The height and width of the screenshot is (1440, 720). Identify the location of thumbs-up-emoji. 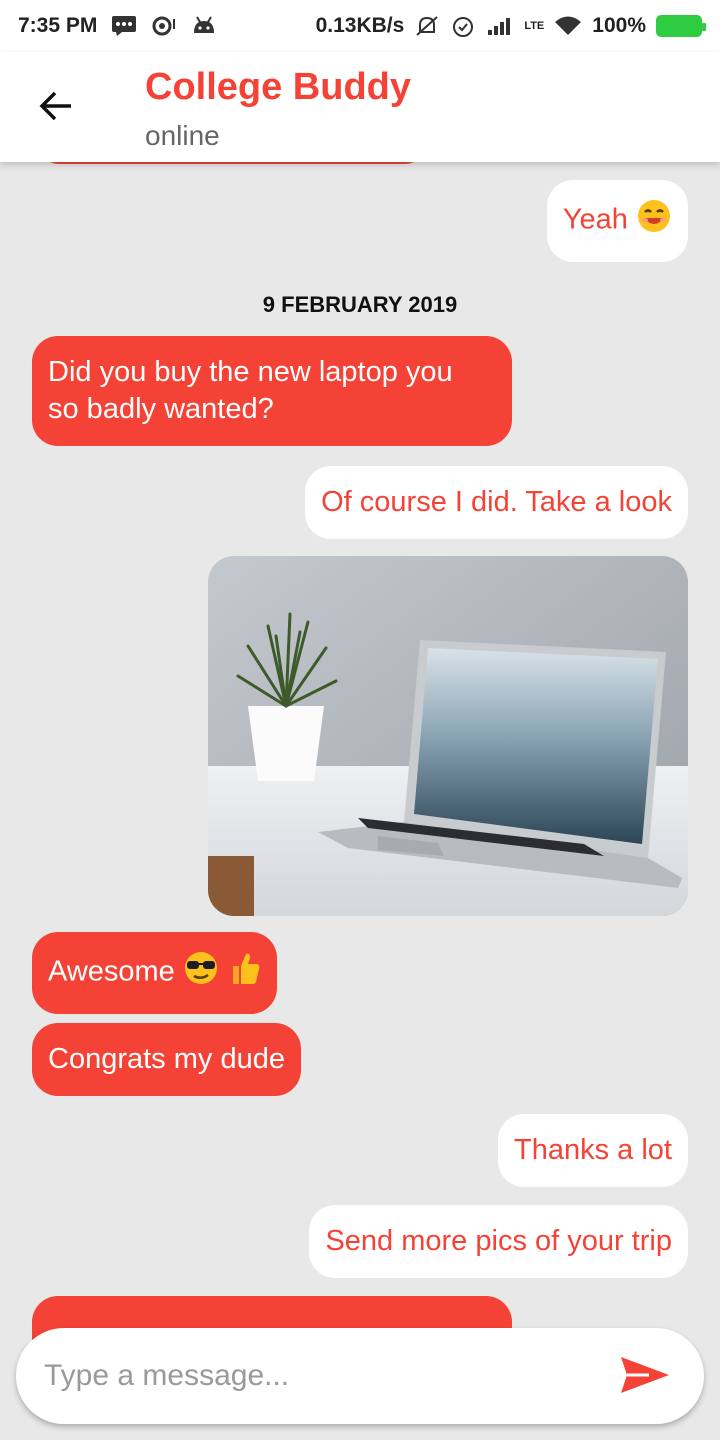
(245, 973).